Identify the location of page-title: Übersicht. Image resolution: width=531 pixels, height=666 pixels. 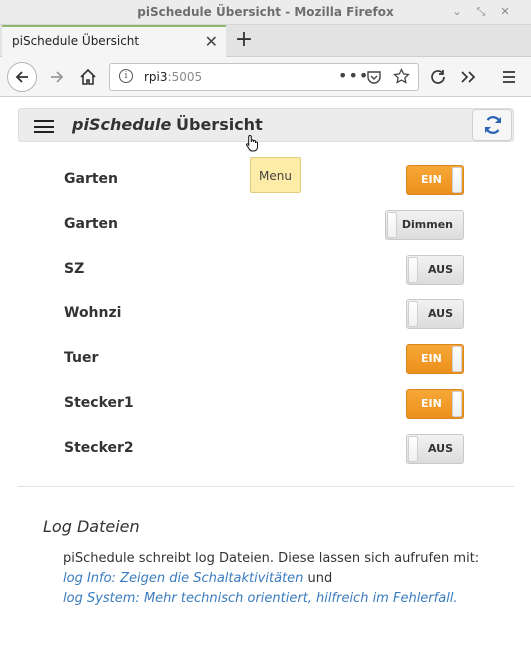
(219, 124).